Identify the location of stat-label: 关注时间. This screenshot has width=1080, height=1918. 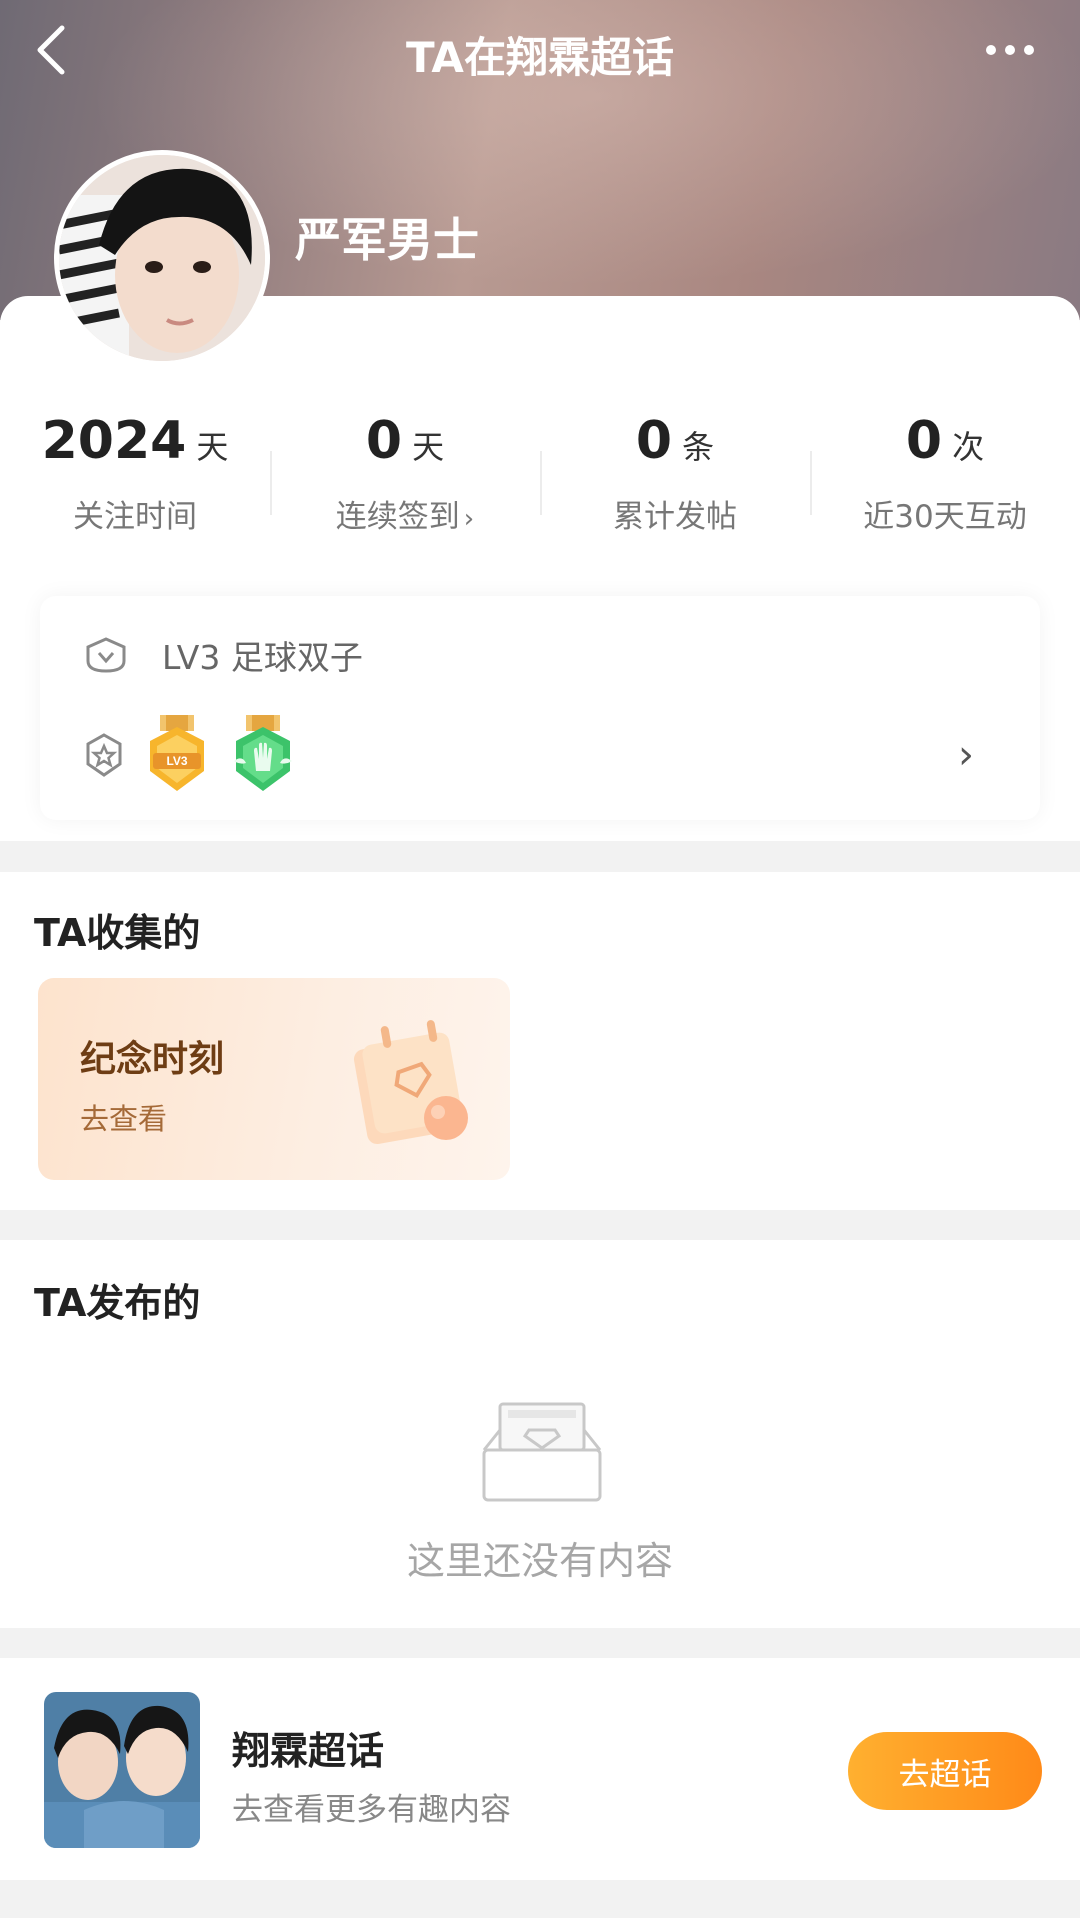
(135, 517).